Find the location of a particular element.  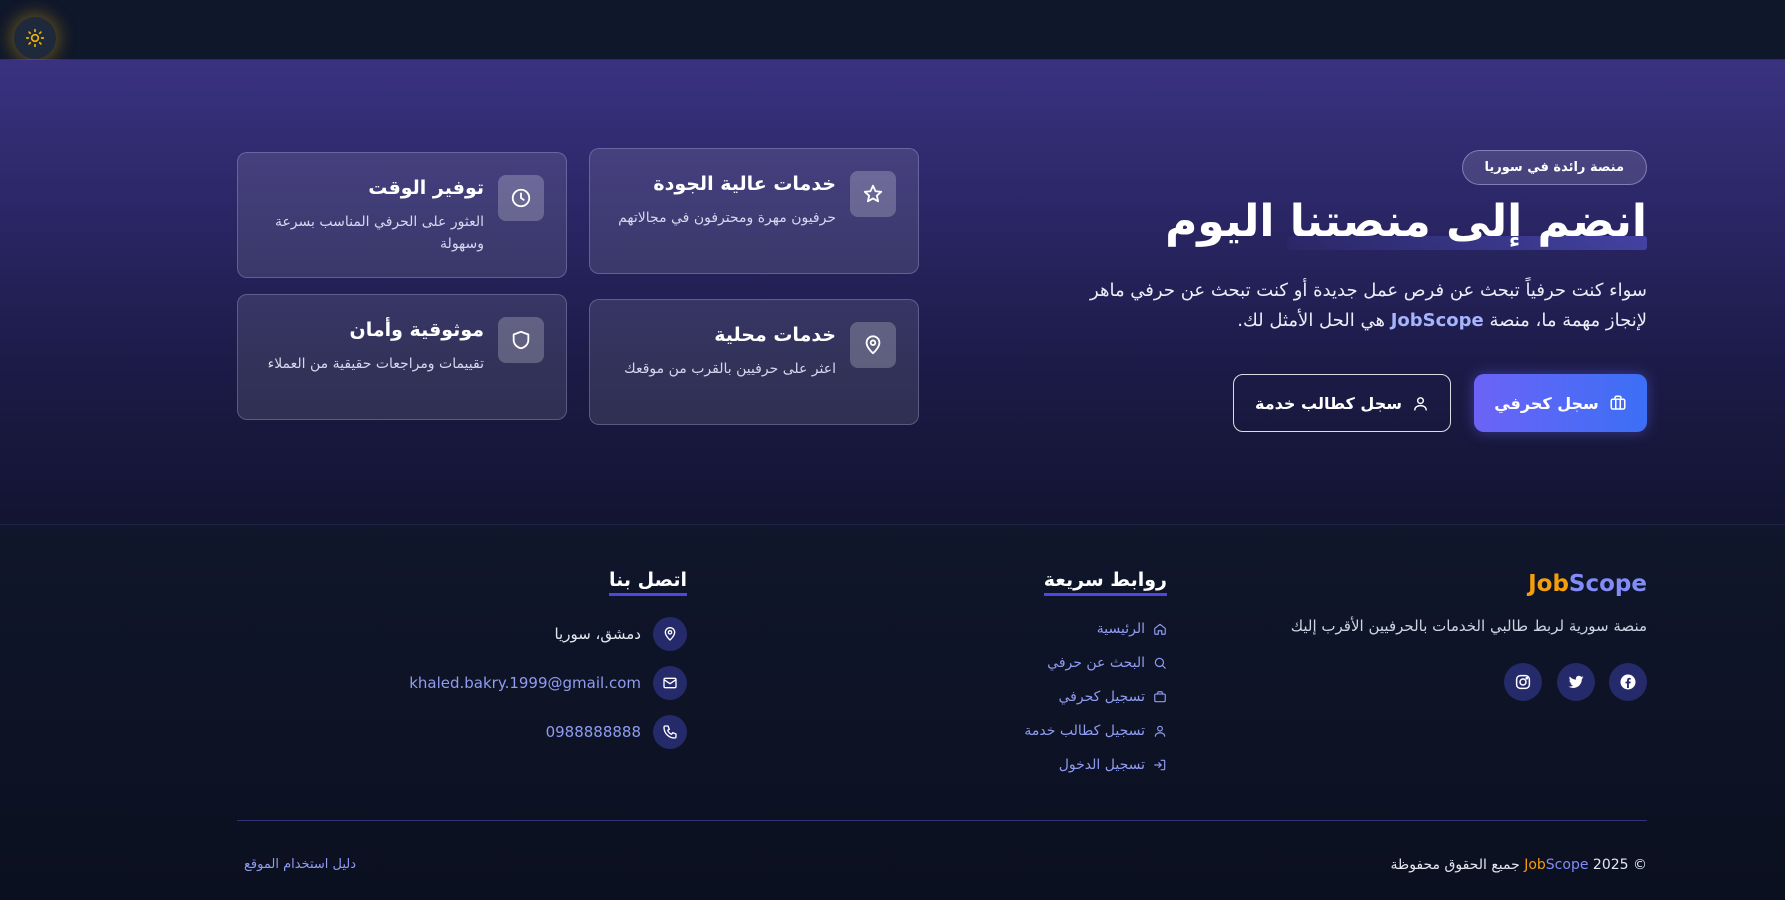

instagram-link is located at coordinates (1523, 682).